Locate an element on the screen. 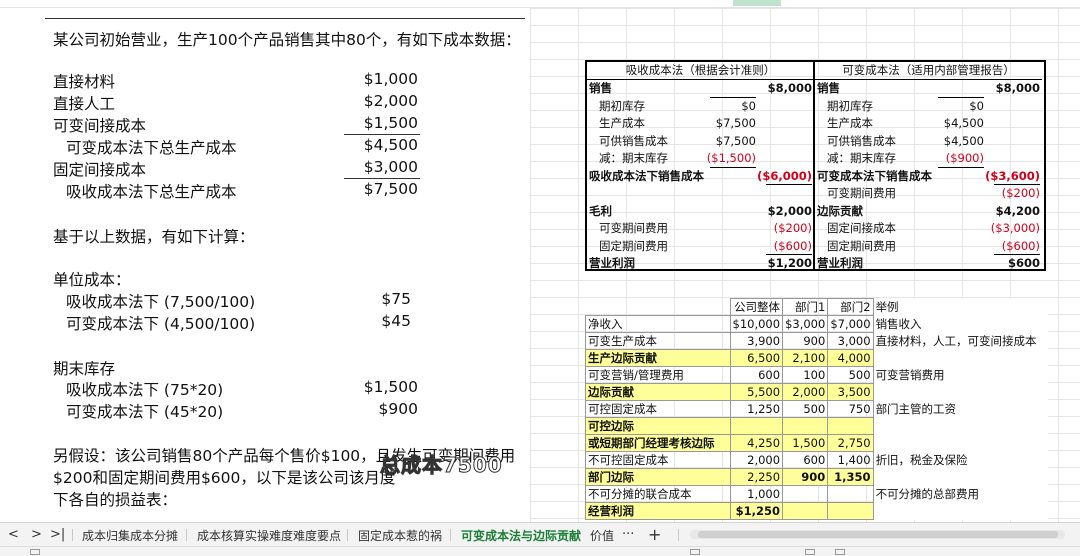  statement-row: 营业利润 $600 is located at coordinates (928, 263).